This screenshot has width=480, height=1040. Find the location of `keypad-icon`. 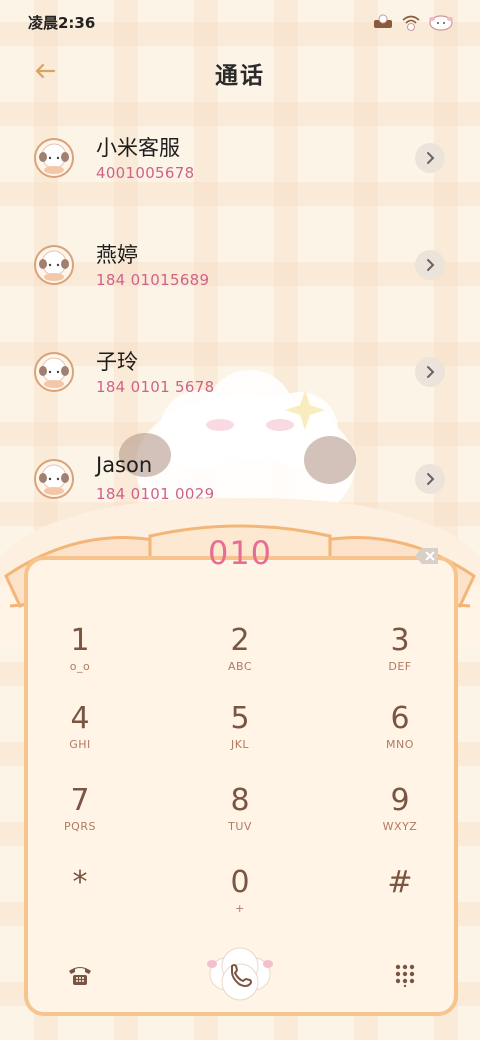

keypad-icon is located at coordinates (405, 975).